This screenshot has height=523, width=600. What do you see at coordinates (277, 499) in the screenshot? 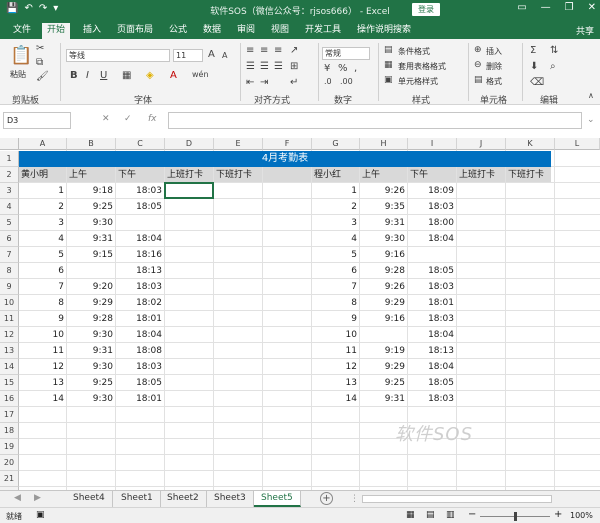
I see `sheet-tab-sheet5: Sheet5` at bounding box center [277, 499].